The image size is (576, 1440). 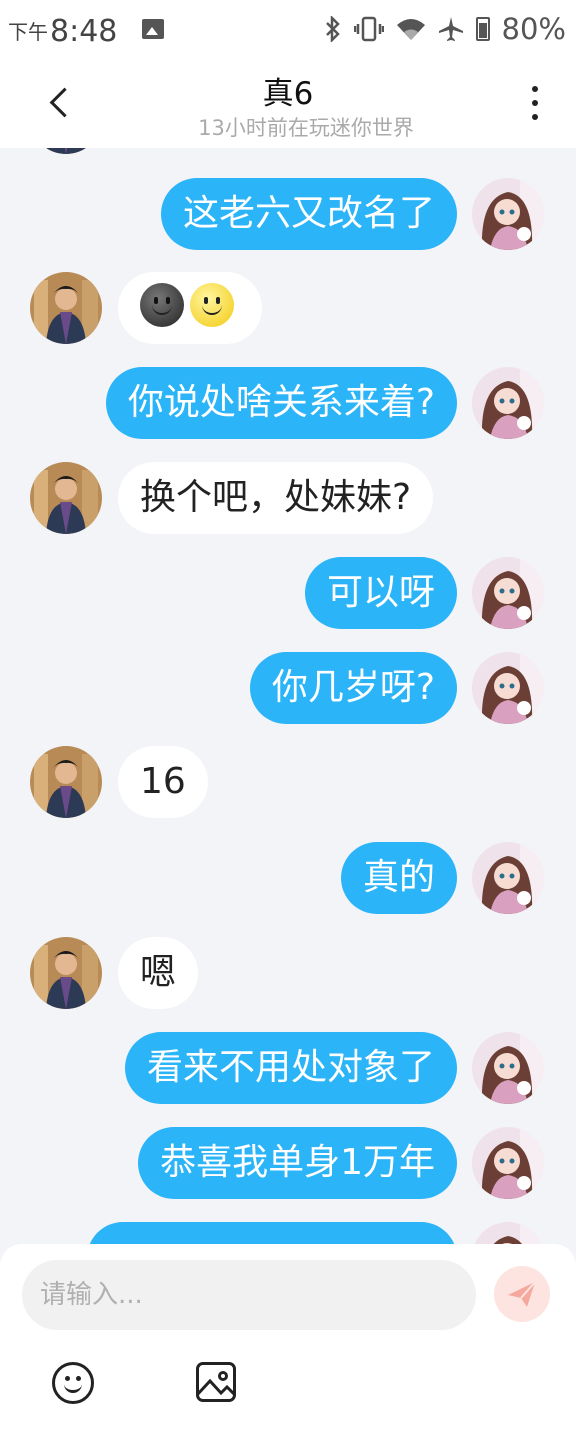 I want to click on bluetooth-icon, so click(x=332, y=29).